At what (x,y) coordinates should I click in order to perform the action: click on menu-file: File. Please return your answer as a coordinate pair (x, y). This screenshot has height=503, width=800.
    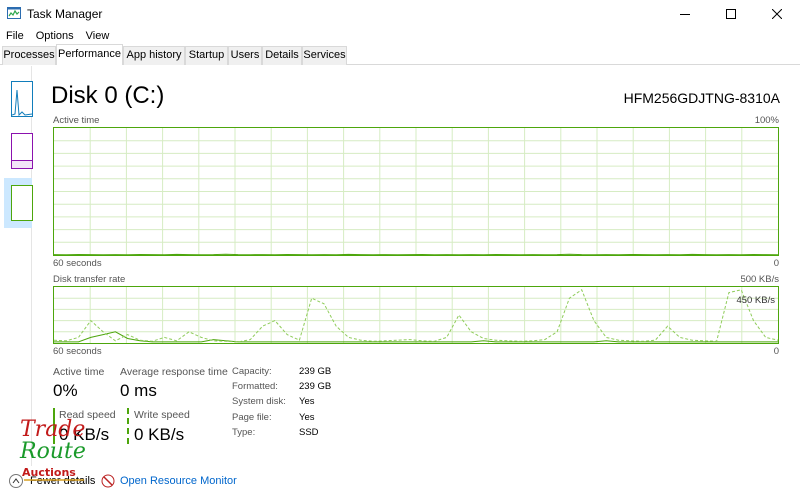
    Looking at the image, I should click on (15, 36).